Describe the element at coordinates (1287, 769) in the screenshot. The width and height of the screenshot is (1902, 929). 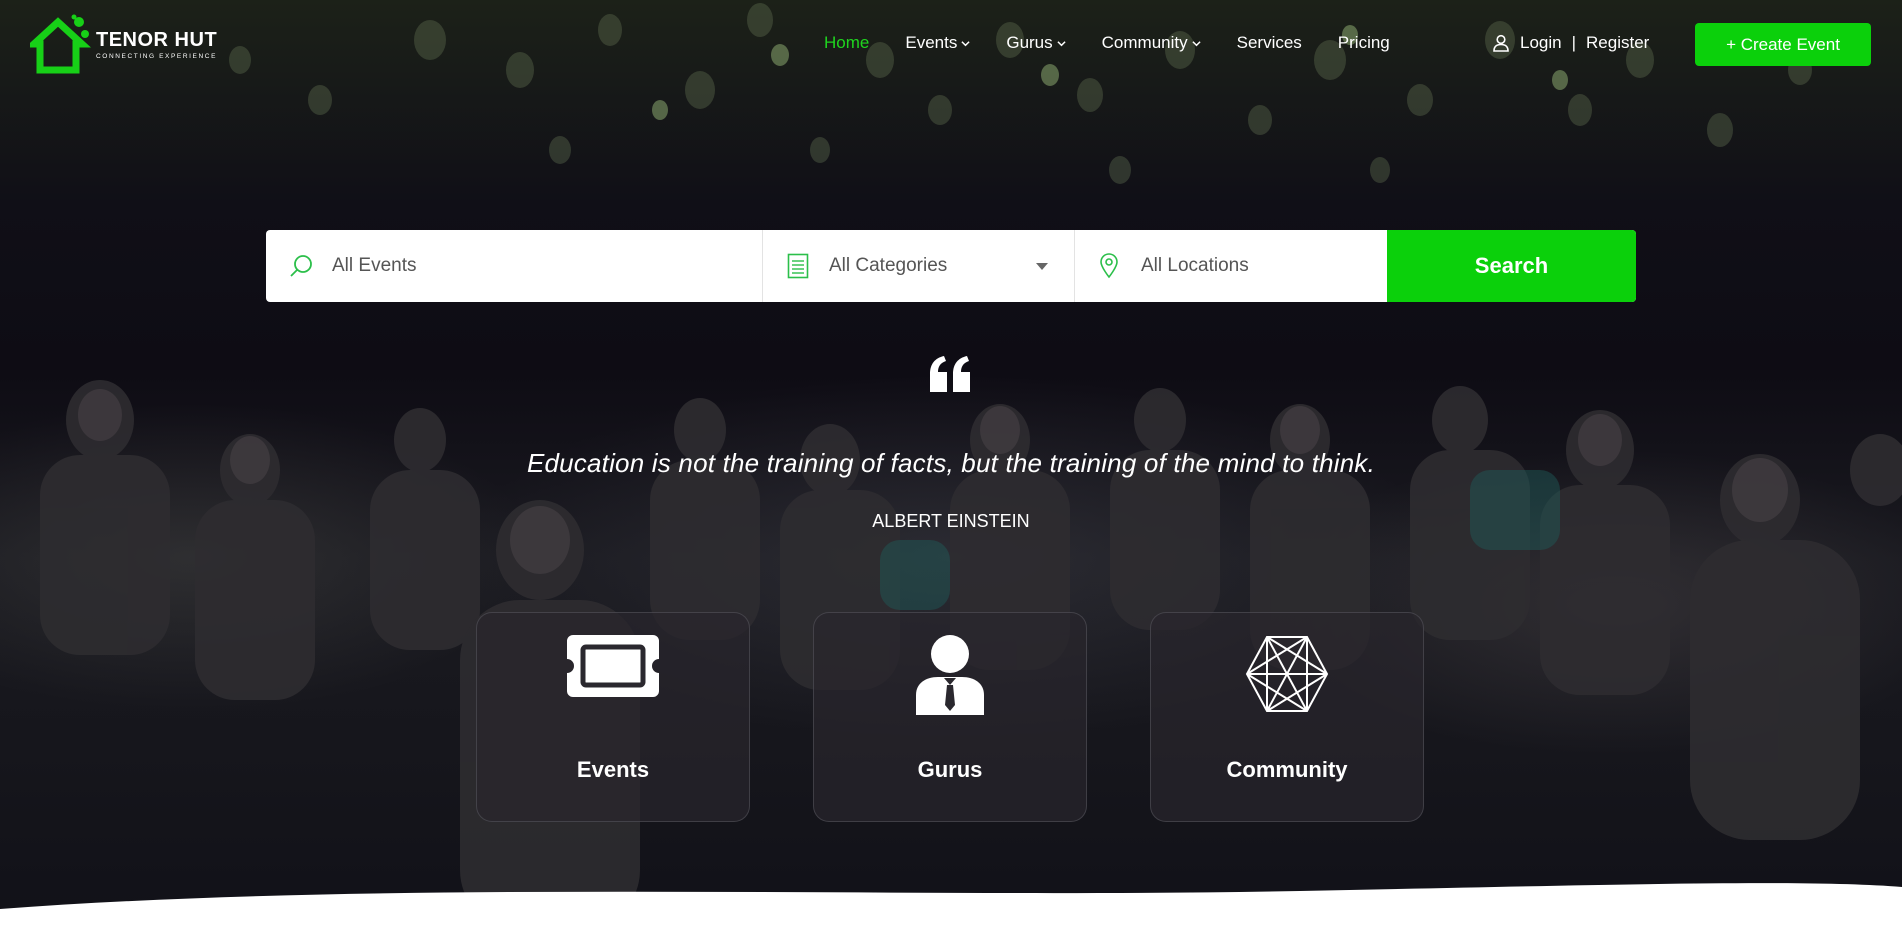
I see `community-card-label: Community` at that location.